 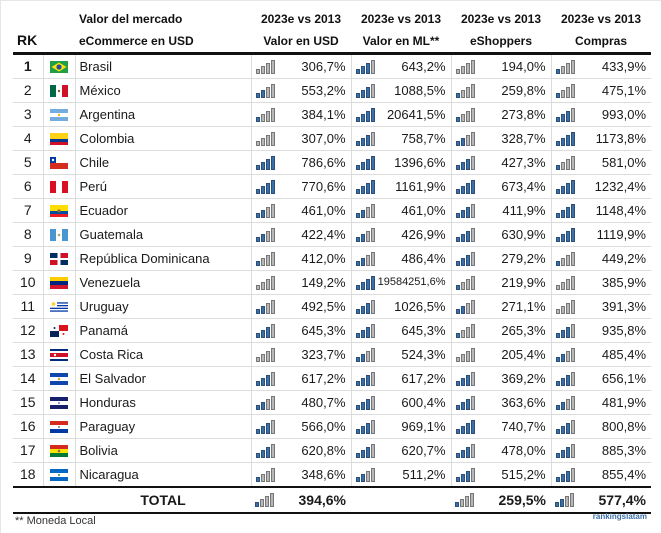 I want to click on valor-ml-cell: 1396,6%, so click(x=401, y=162).